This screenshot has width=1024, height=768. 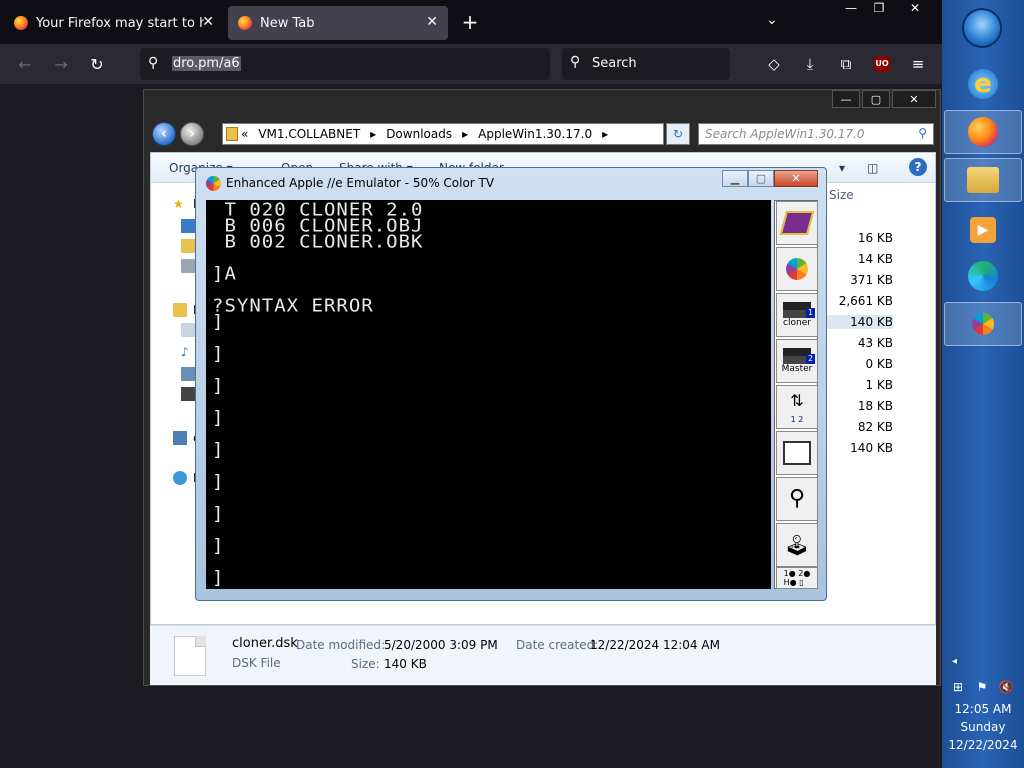 What do you see at coordinates (797, 407) in the screenshot?
I see `swap-drives-button: ⇅ 1 2` at bounding box center [797, 407].